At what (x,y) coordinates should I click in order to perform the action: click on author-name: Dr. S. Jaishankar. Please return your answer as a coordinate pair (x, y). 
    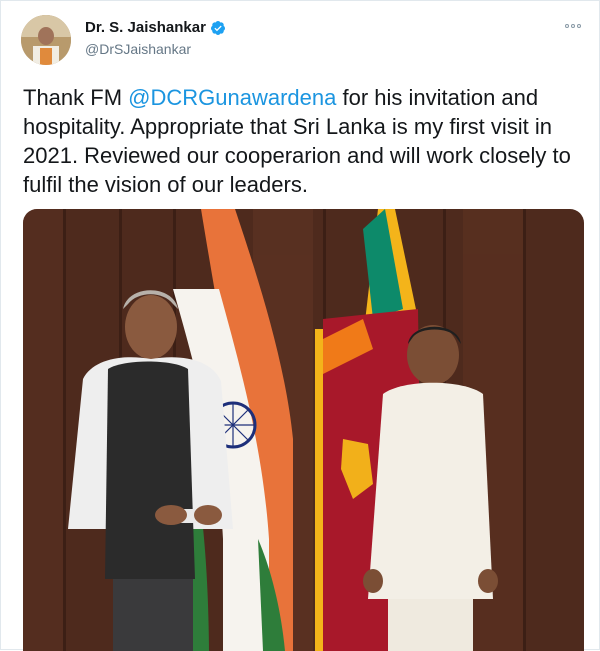
    Looking at the image, I should click on (155, 27).